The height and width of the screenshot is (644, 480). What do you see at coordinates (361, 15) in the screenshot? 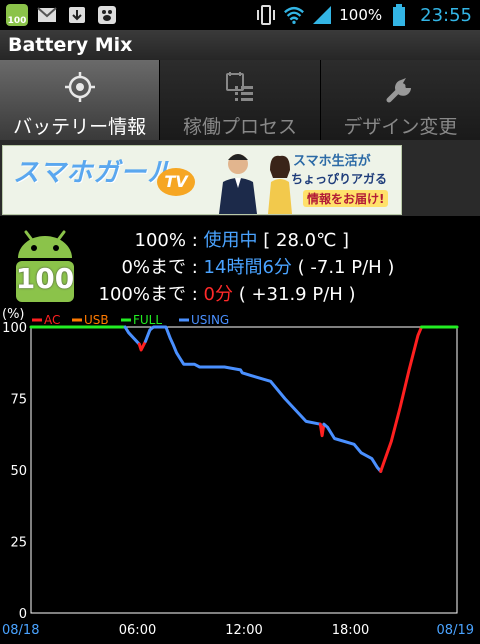
I see `battery-percent: 100%` at bounding box center [361, 15].